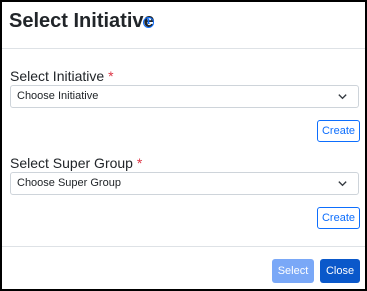  What do you see at coordinates (71, 163) in the screenshot?
I see `super-group-label-text: Select Super Group` at bounding box center [71, 163].